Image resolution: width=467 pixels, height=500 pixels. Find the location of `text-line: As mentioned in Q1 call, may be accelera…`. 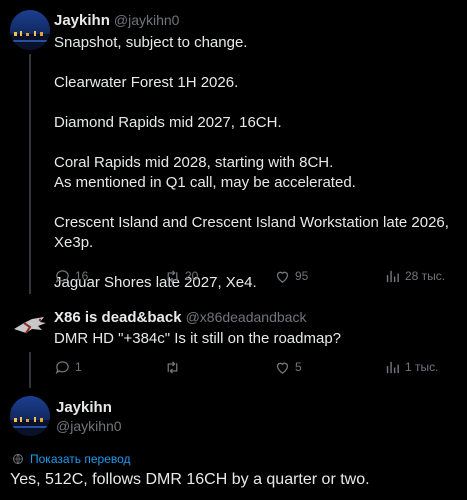

text-line: As mentioned in Q1 call, may be accelera… is located at coordinates (205, 182).